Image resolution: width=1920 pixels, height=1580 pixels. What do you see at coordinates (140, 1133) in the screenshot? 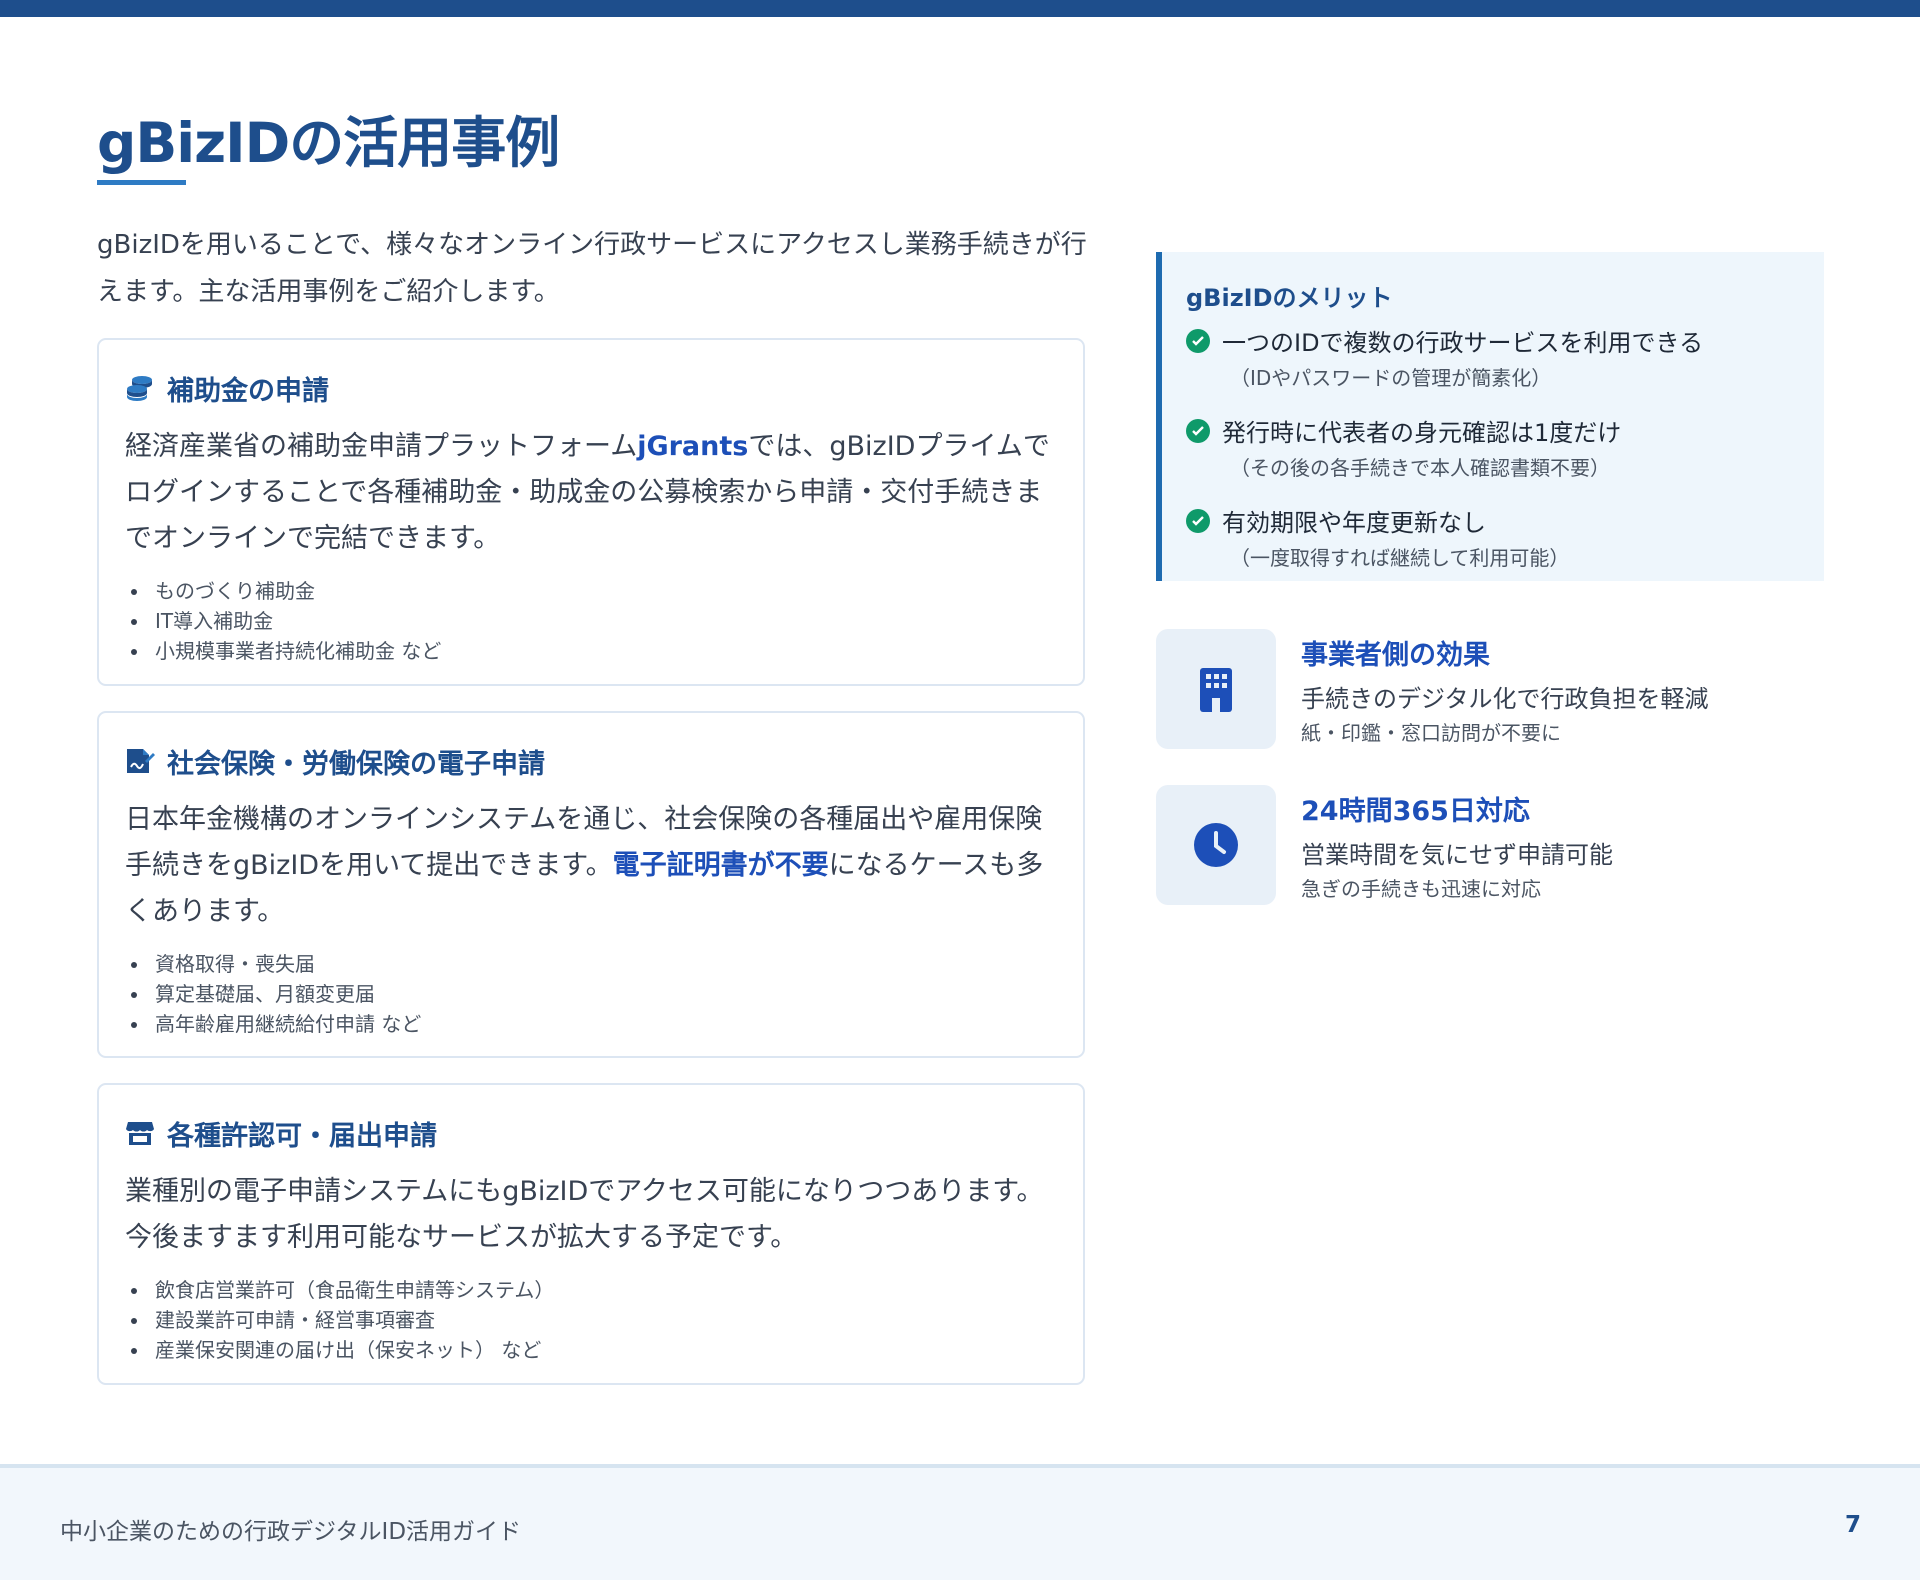
I see `store-icon` at bounding box center [140, 1133].